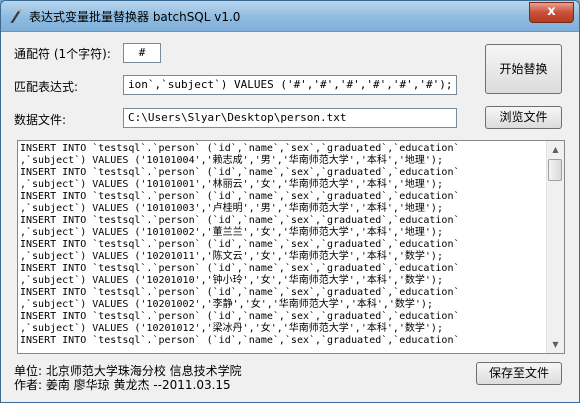 The height and width of the screenshot is (403, 580). What do you see at coordinates (135, 17) in the screenshot?
I see `window-title: 表达式变量批量替换器 batchSQL v1.0` at bounding box center [135, 17].